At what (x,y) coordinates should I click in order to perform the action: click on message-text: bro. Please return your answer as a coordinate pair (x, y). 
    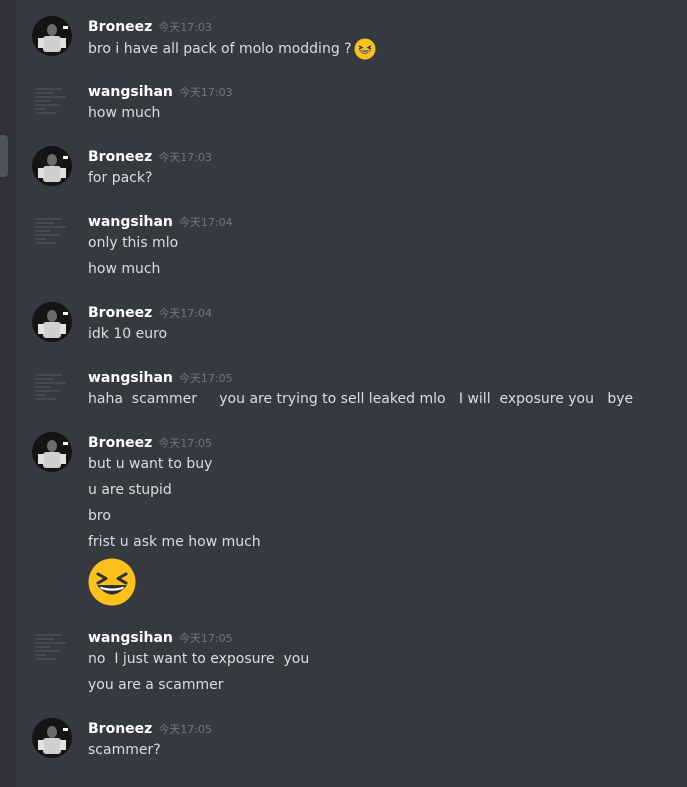
    Looking at the image, I should click on (99, 516).